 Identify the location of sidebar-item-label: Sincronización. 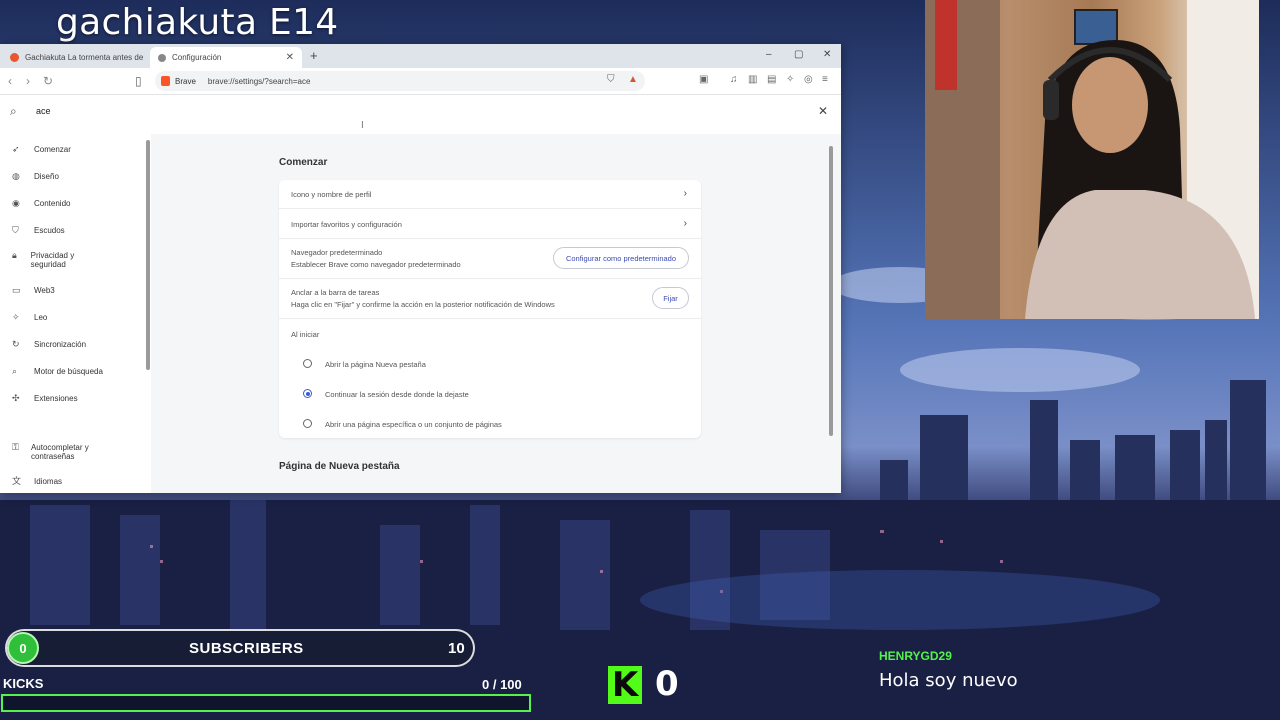
(60, 344).